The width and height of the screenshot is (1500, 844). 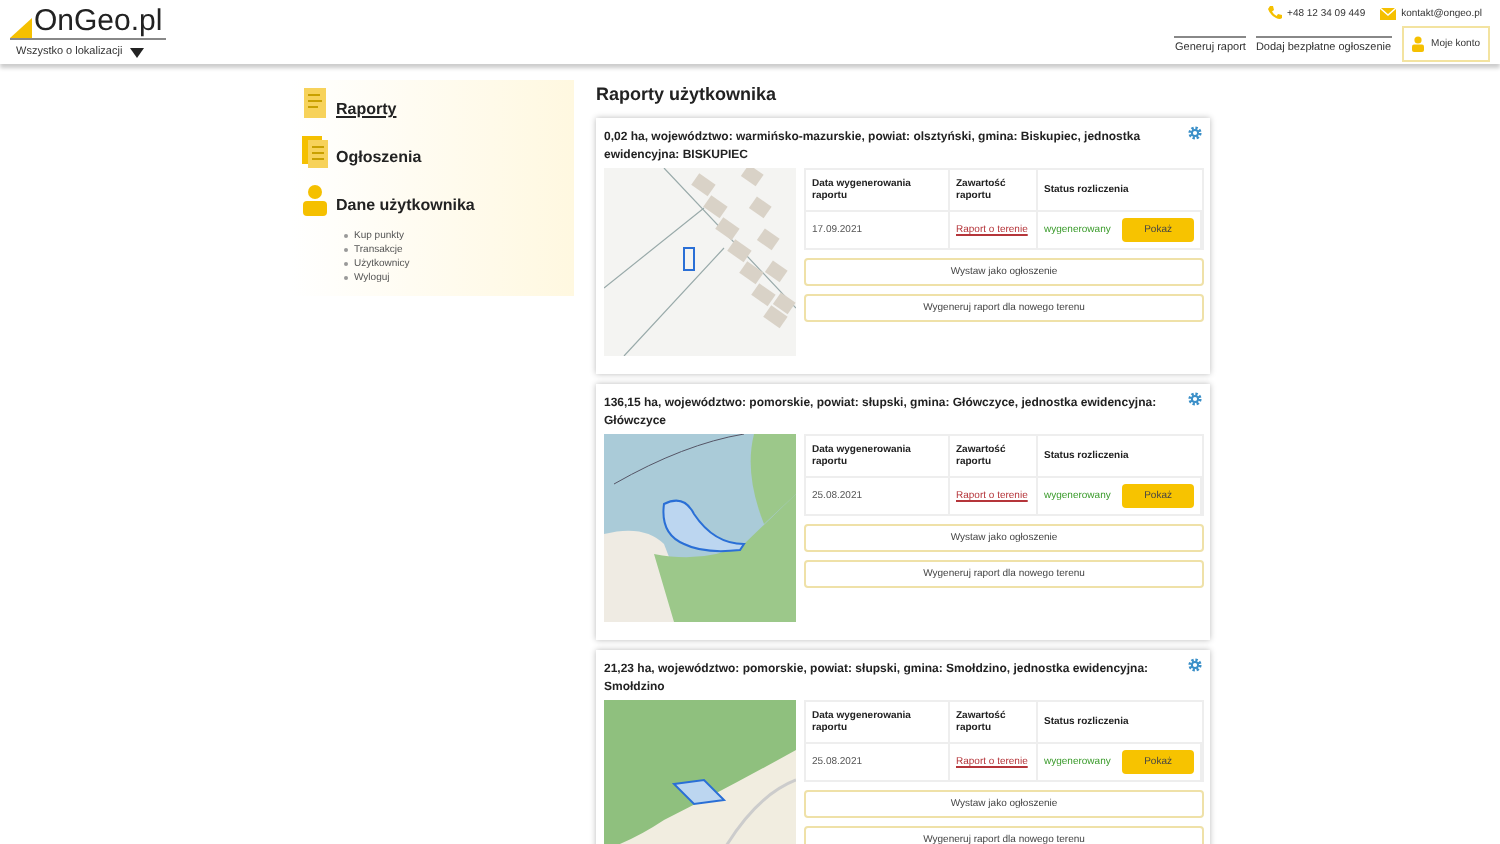 What do you see at coordinates (1274, 13) in the screenshot?
I see `phone-icon` at bounding box center [1274, 13].